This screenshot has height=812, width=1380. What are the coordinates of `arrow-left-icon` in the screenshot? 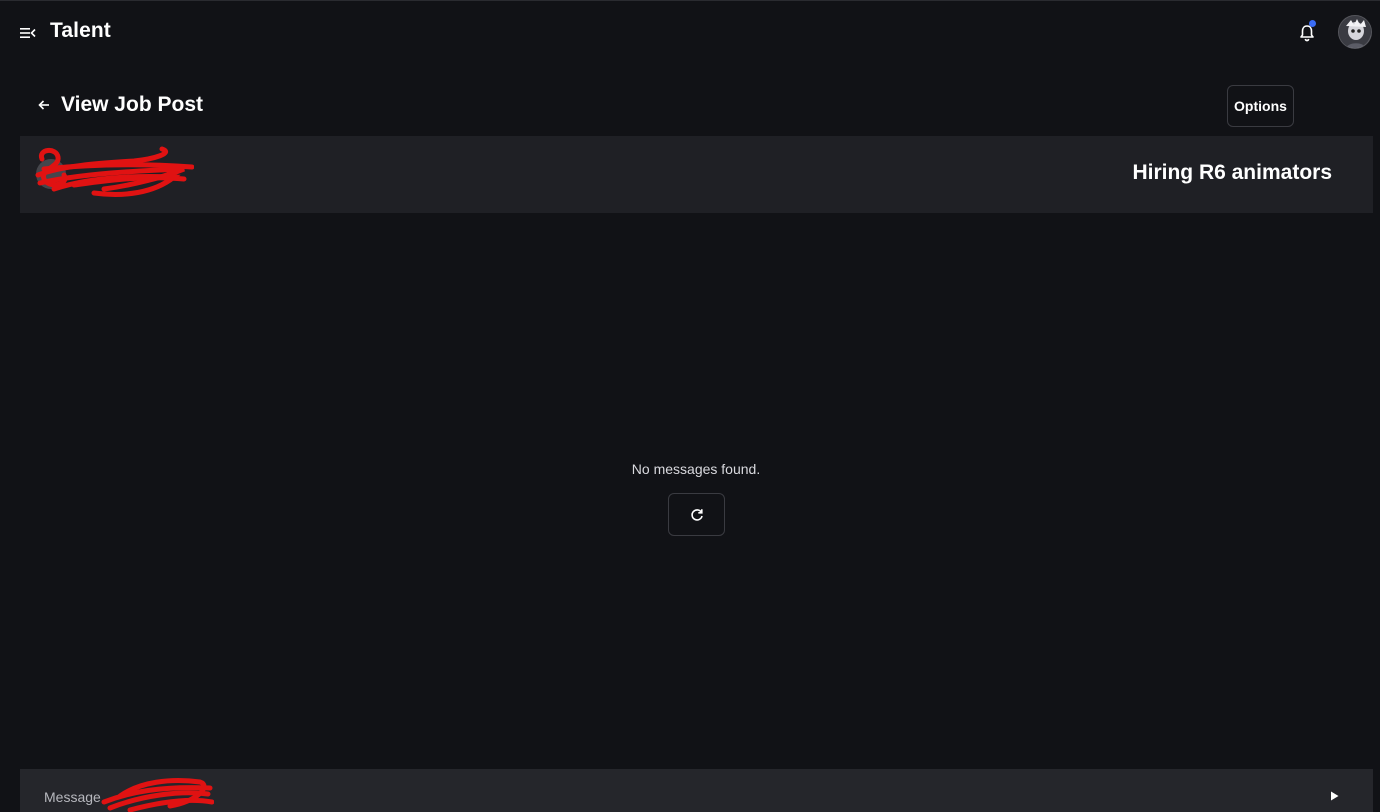 It's located at (43, 105).